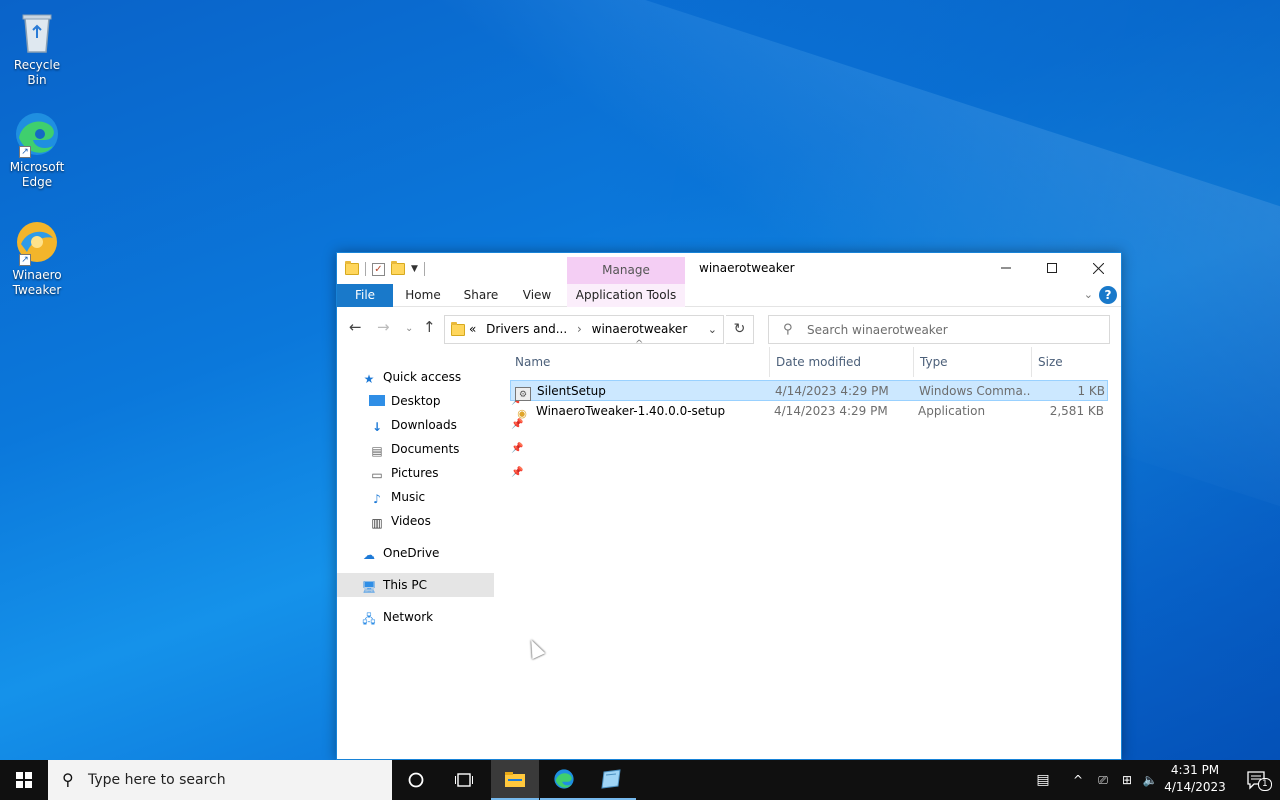 Image resolution: width=1280 pixels, height=800 pixels. I want to click on recycle-bin-icon, so click(37, 32).